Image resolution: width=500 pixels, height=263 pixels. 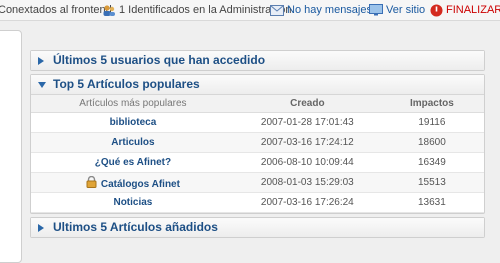 I want to click on article-title-cell: Noticias, so click(x=133, y=202).